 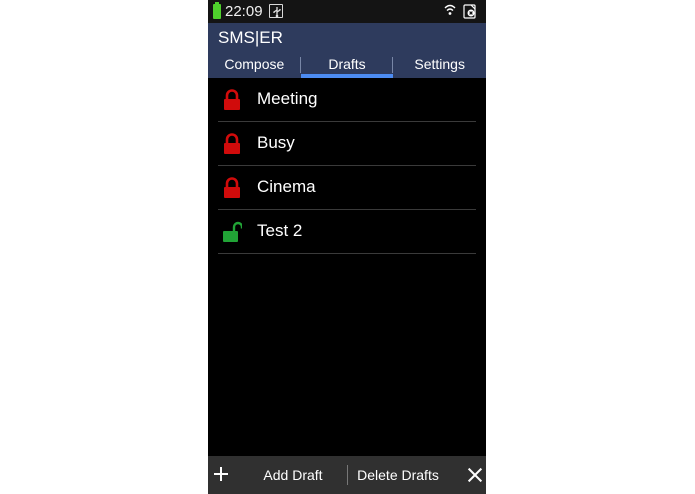 I want to click on tab-drafts: Drafts, so click(x=347, y=65).